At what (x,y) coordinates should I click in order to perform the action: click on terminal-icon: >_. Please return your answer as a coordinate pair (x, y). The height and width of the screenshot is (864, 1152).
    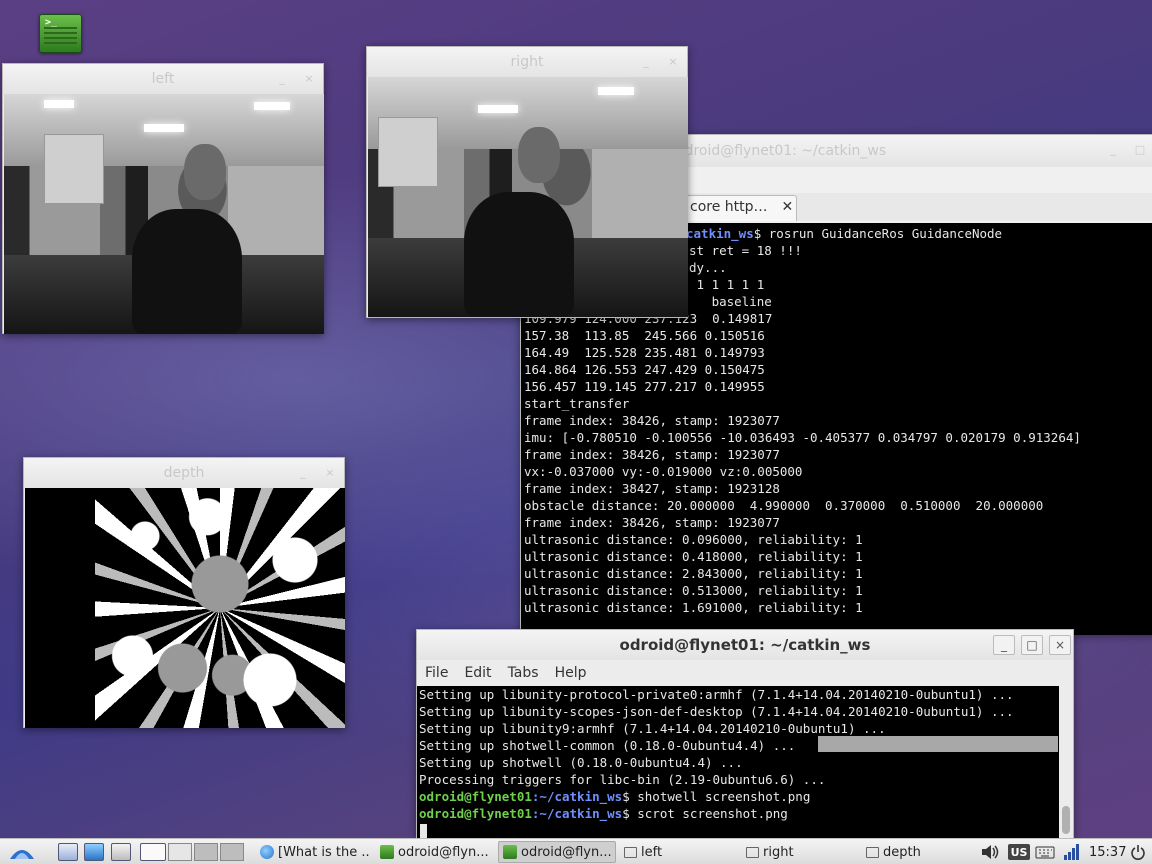
    Looking at the image, I should click on (60, 33).